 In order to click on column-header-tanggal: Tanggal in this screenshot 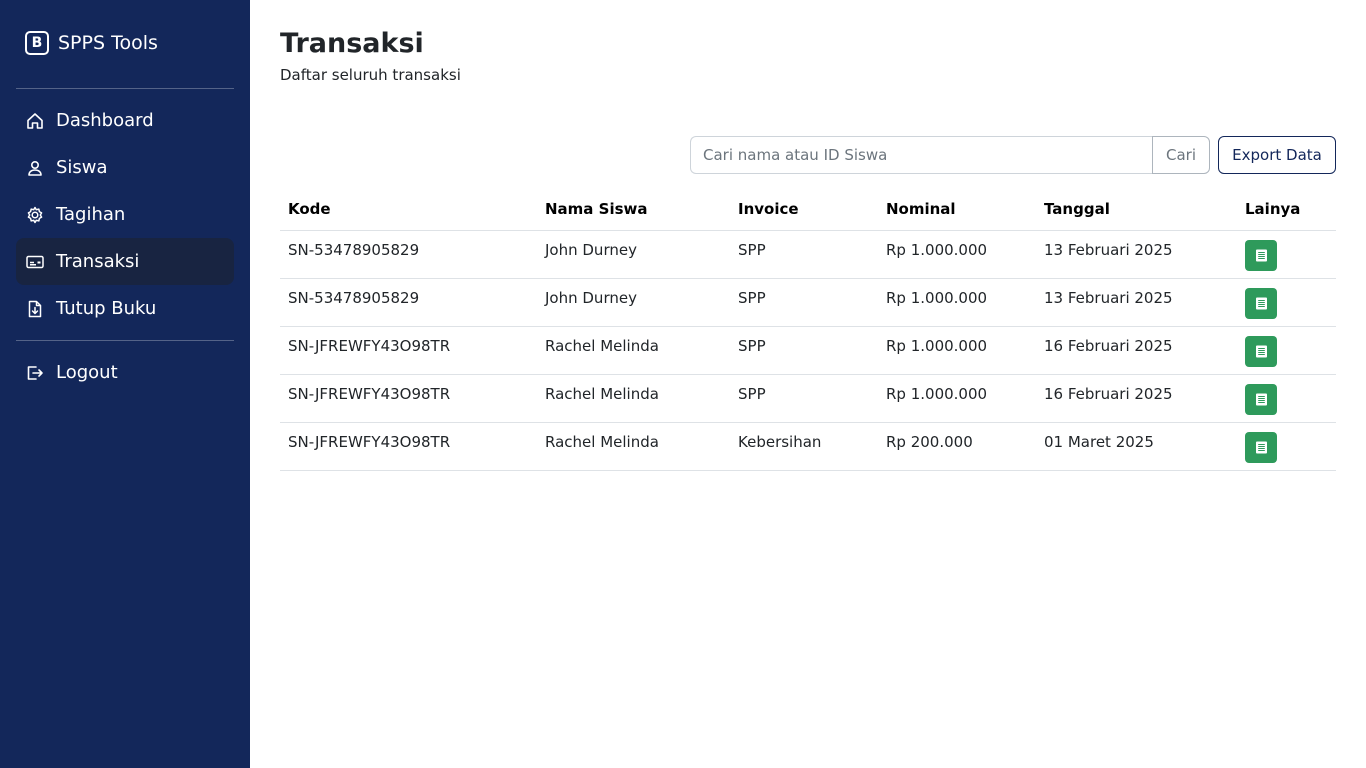, I will do `click(1136, 209)`.